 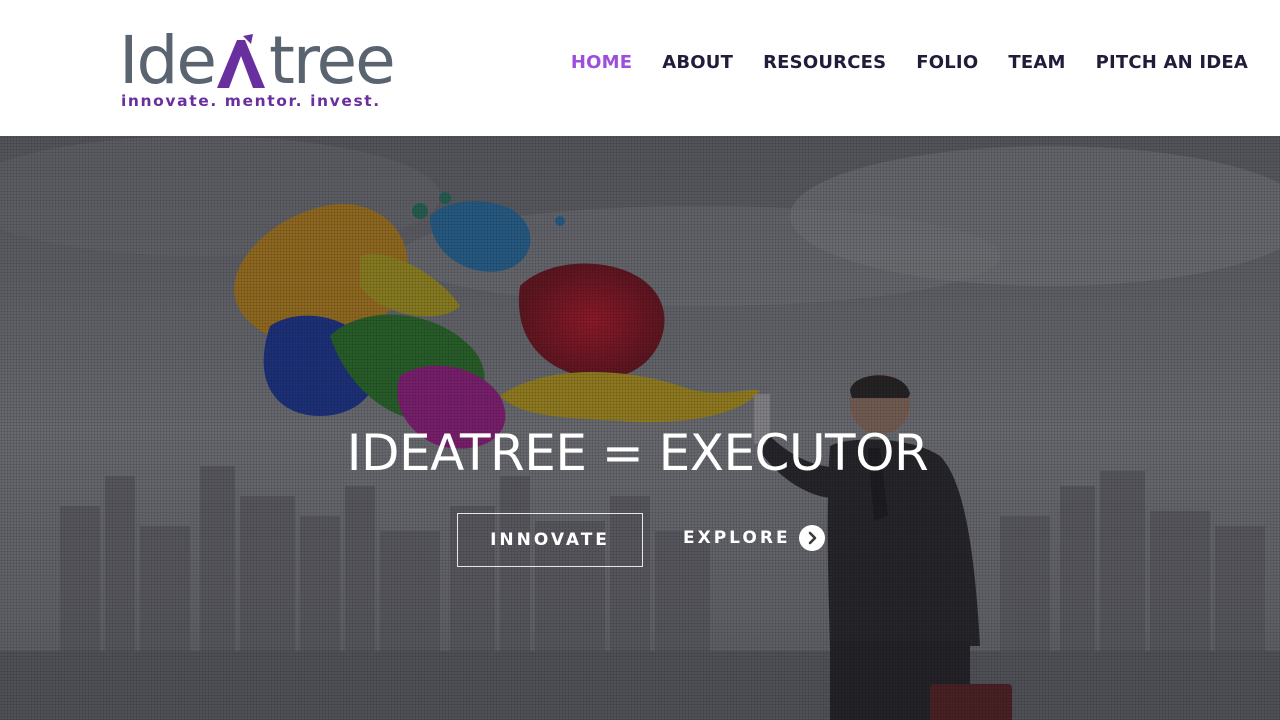 What do you see at coordinates (251, 101) in the screenshot?
I see `logo-tagline: innovate. mentor. invest.` at bounding box center [251, 101].